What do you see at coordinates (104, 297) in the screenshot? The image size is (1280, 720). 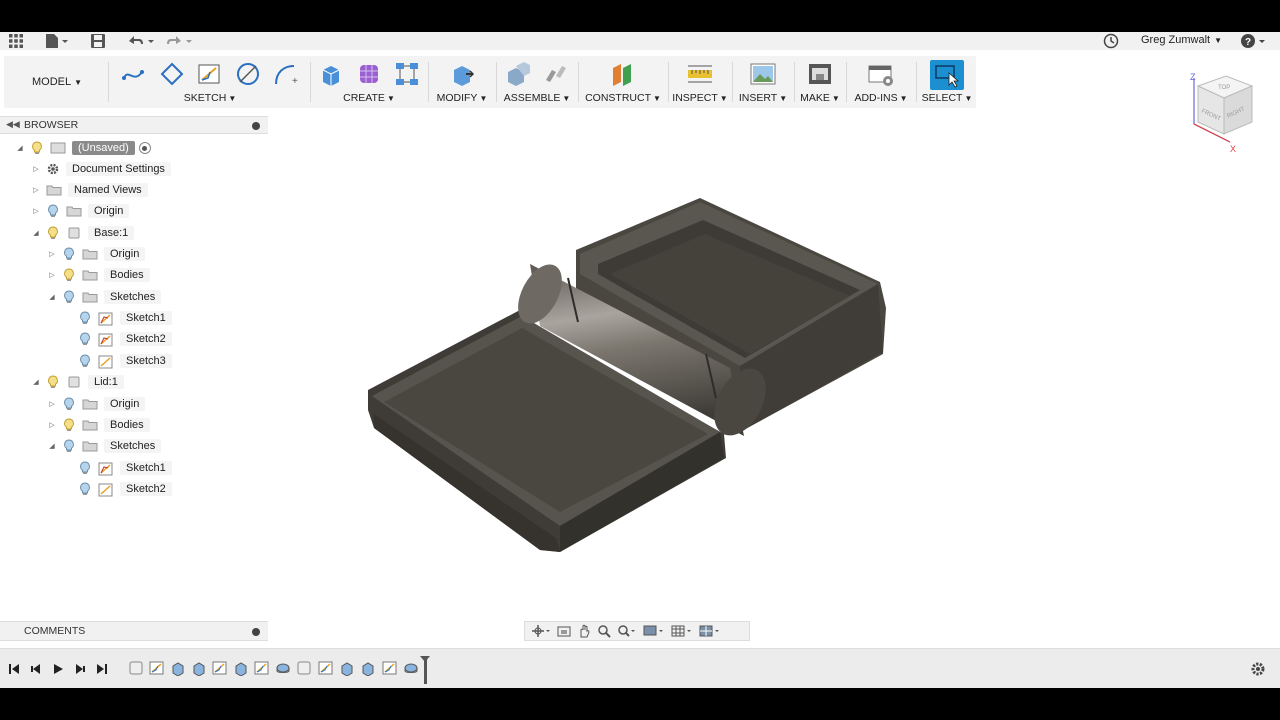 I see `tree-item-base-sketches: ◢ Sketches` at bounding box center [104, 297].